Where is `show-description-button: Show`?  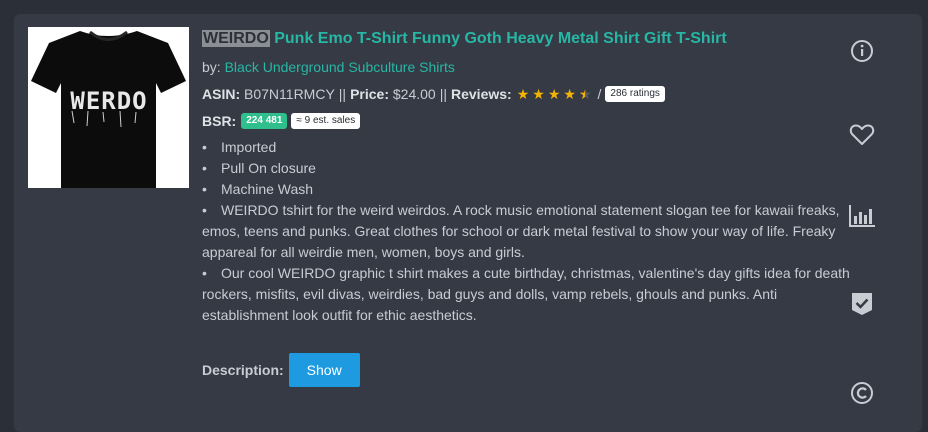 show-description-button: Show is located at coordinates (324, 370).